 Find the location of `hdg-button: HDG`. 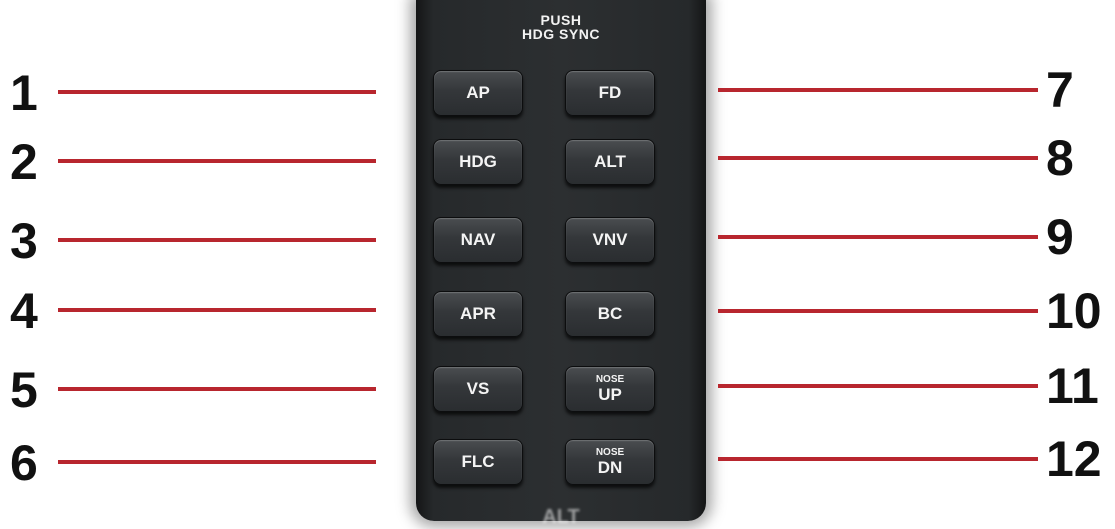

hdg-button: HDG is located at coordinates (478, 162).